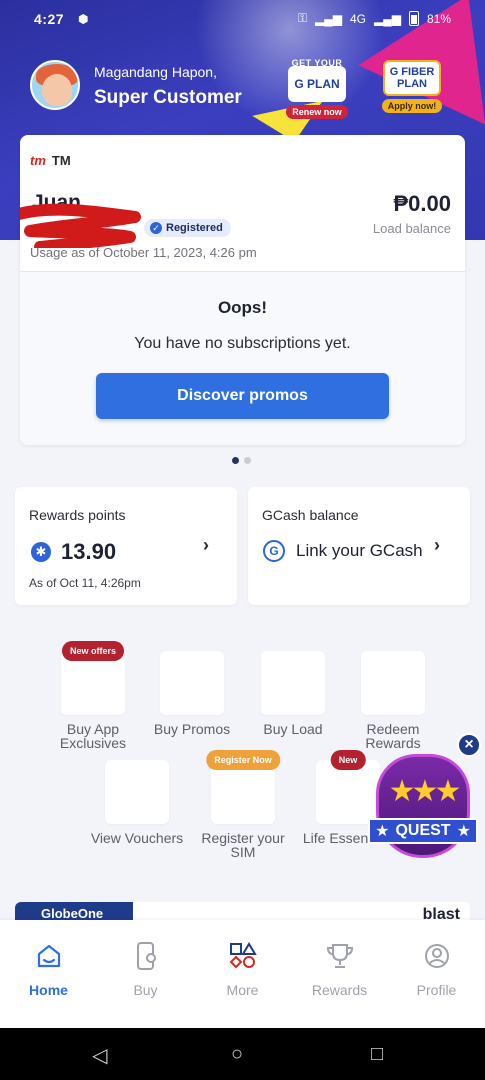 Image resolution: width=485 pixels, height=1080 pixels. Describe the element at coordinates (57, 90) in the screenshot. I see `avatar-face` at that location.